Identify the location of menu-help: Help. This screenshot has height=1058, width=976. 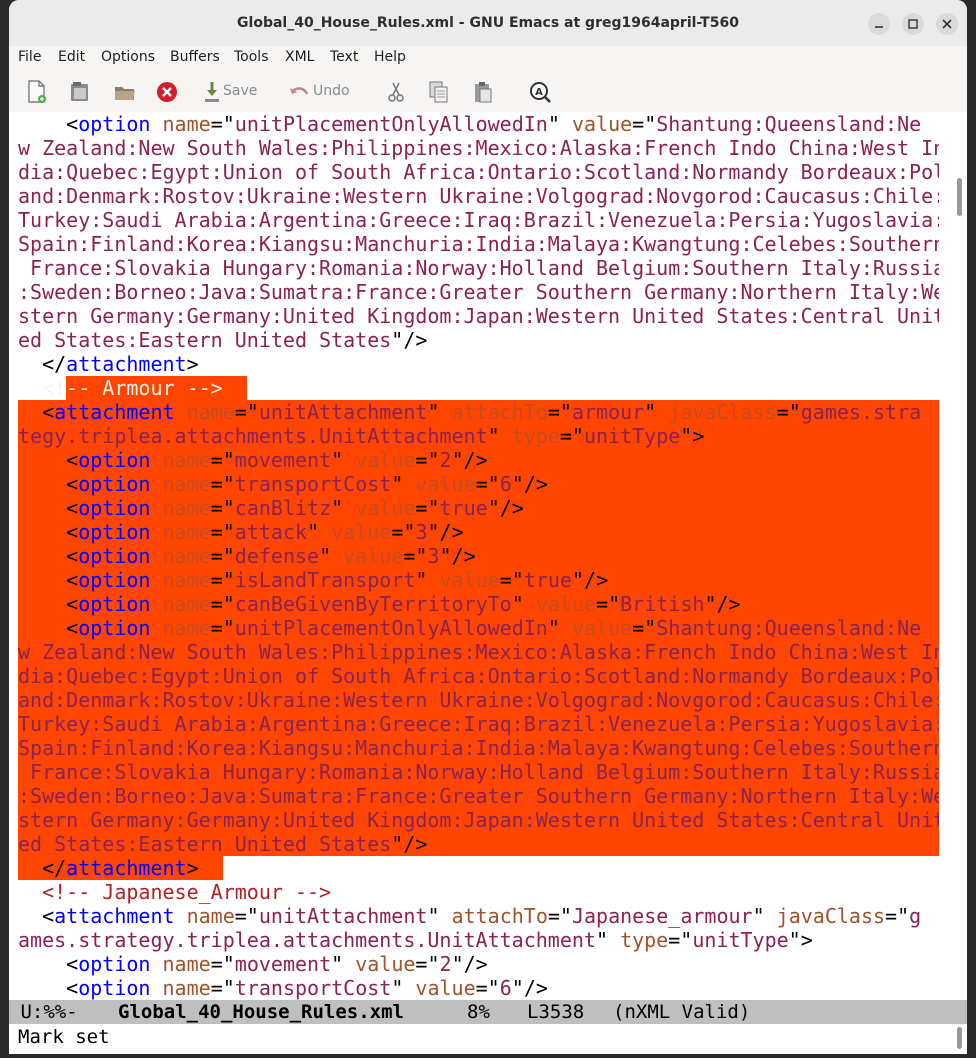
(390, 57).